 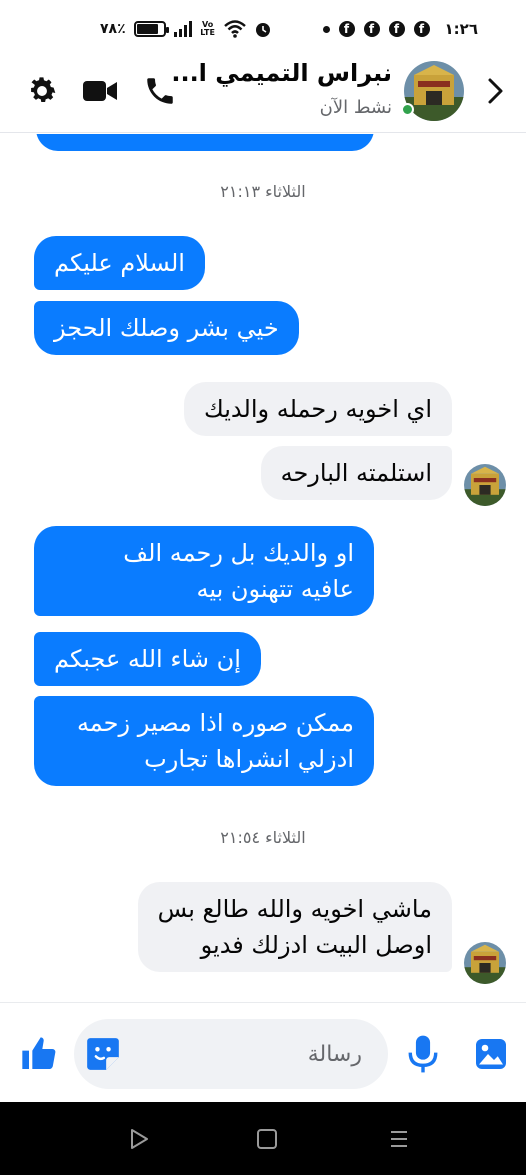 I want to click on message-composer, so click(x=263, y=1052).